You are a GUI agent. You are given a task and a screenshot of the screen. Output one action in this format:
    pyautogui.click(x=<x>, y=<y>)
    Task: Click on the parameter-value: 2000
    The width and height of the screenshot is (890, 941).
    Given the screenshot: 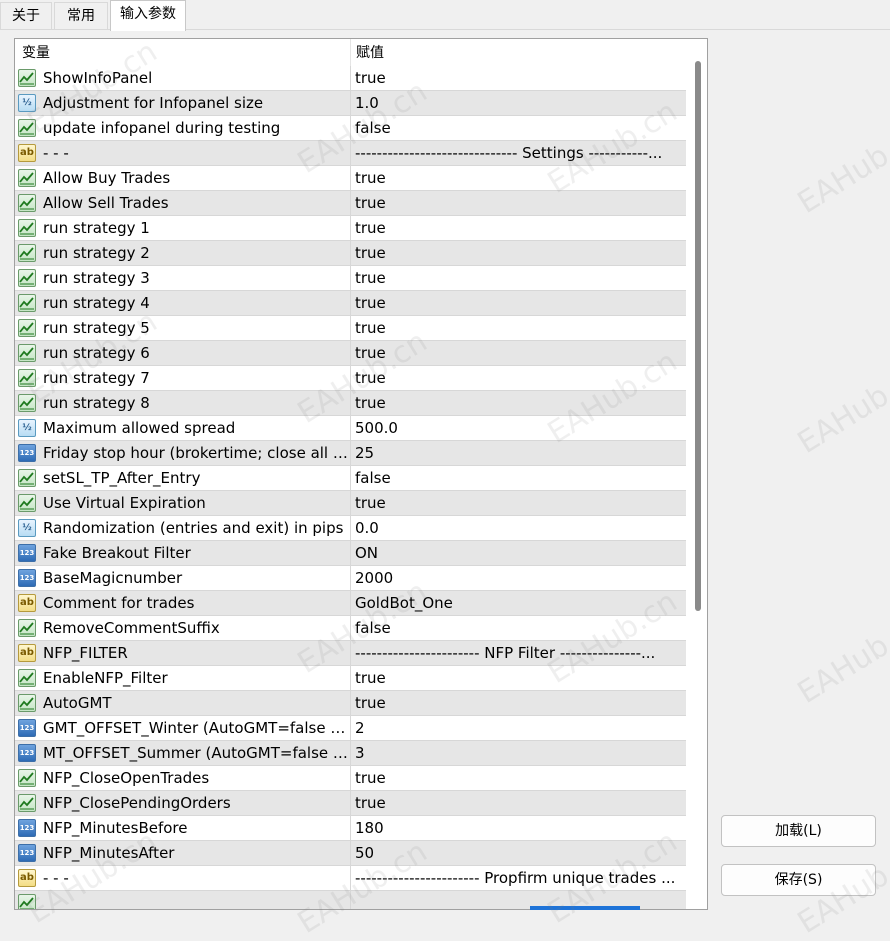 What is the action you would take?
    pyautogui.click(x=518, y=578)
    